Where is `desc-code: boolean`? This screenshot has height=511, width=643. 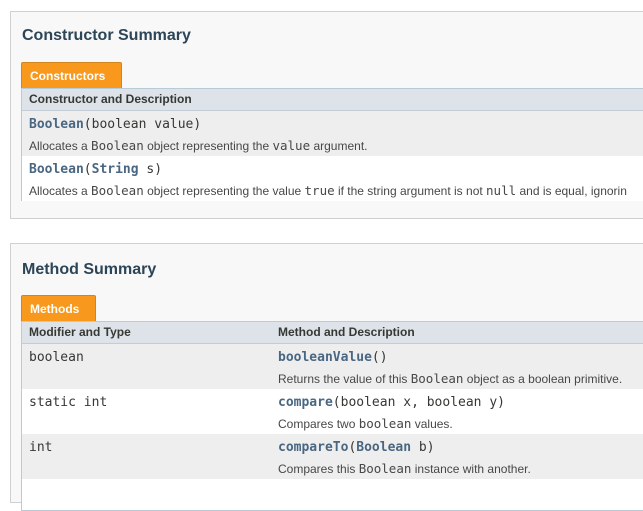
desc-code: boolean is located at coordinates (385, 423).